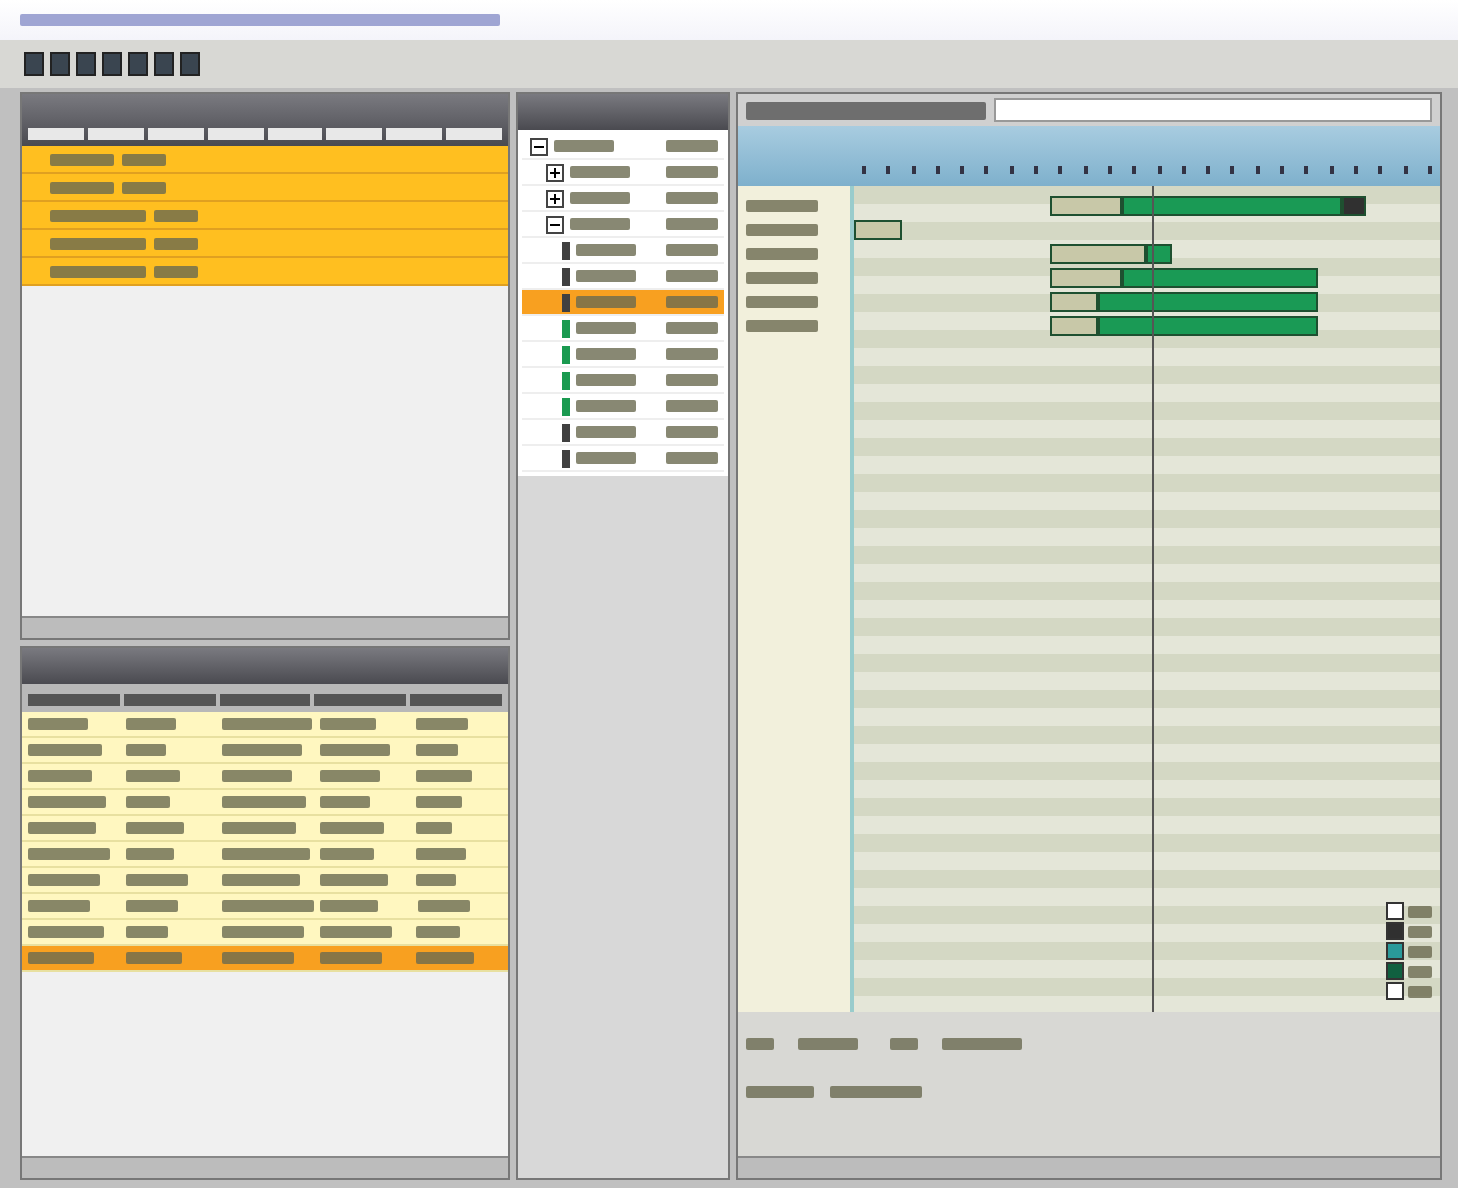  Describe the element at coordinates (1213, 110) in the screenshot. I see `input-field` at that location.